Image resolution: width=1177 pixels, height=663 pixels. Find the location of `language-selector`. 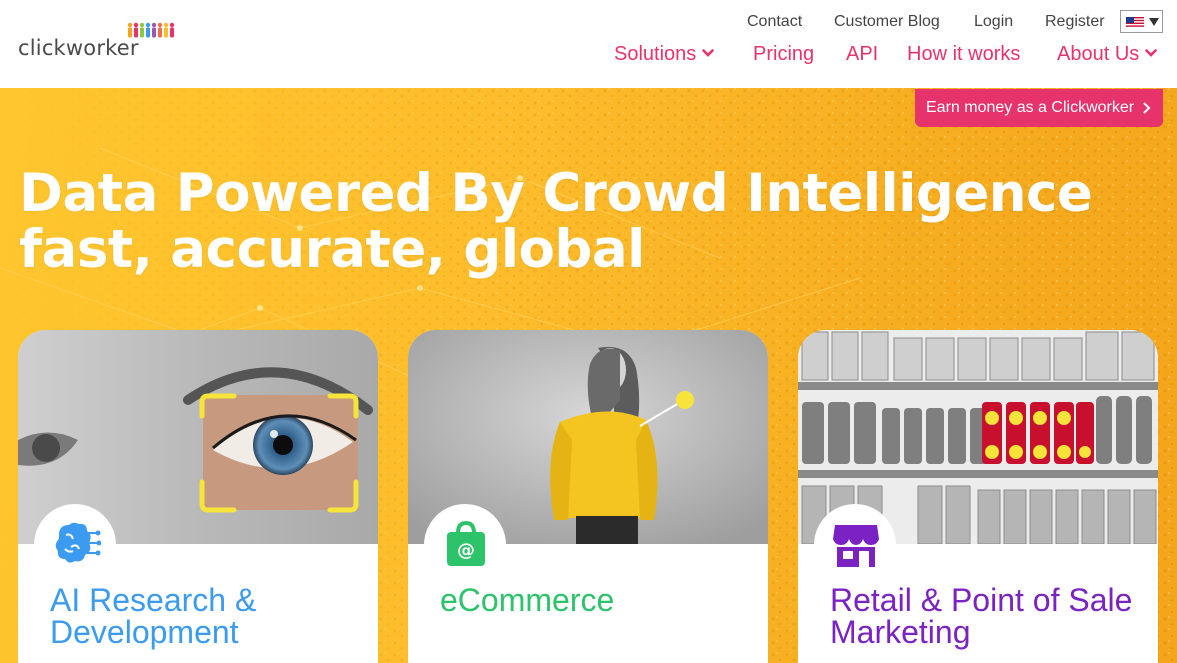

language-selector is located at coordinates (1141, 21).